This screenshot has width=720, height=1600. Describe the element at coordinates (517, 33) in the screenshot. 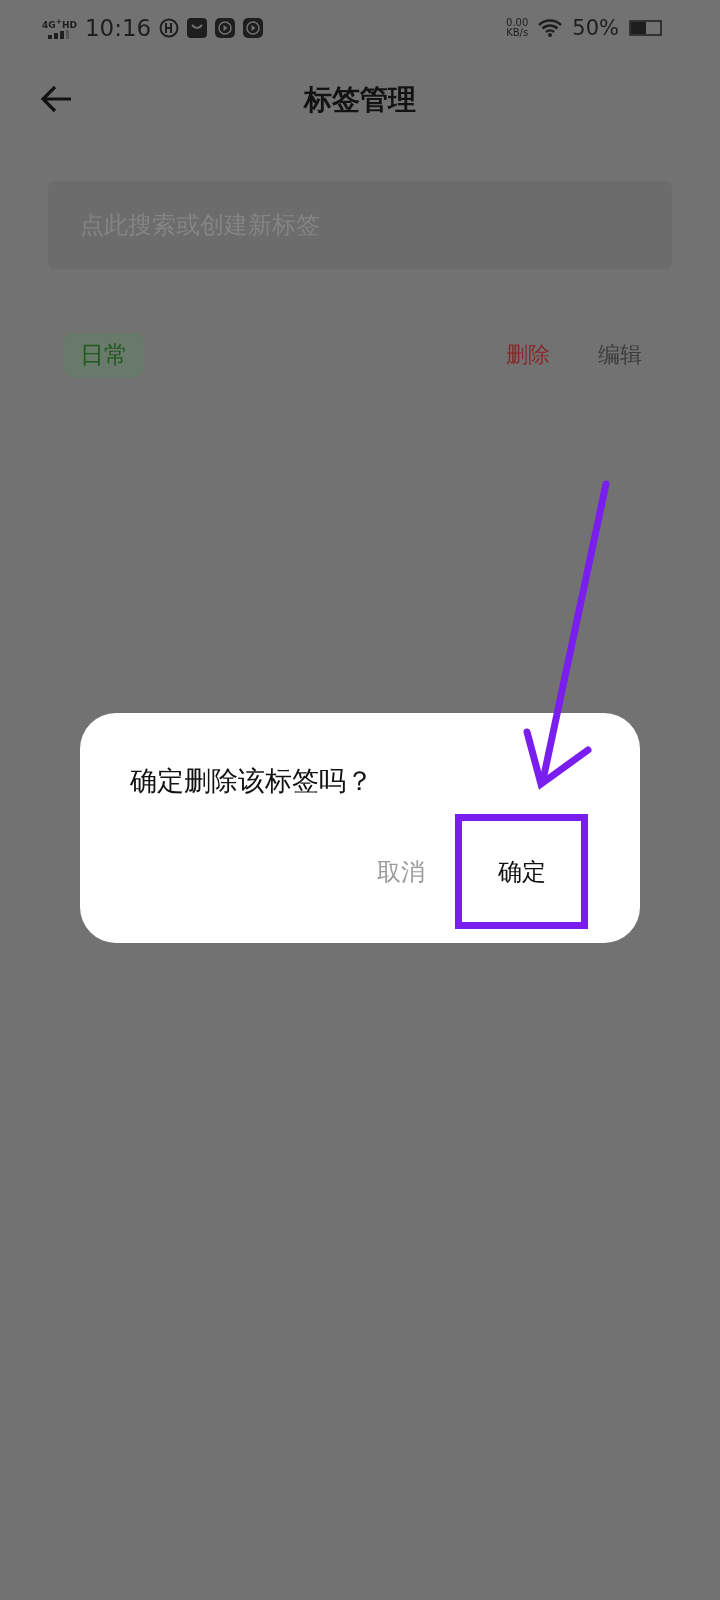

I see `speed-unit: KB/s` at that location.